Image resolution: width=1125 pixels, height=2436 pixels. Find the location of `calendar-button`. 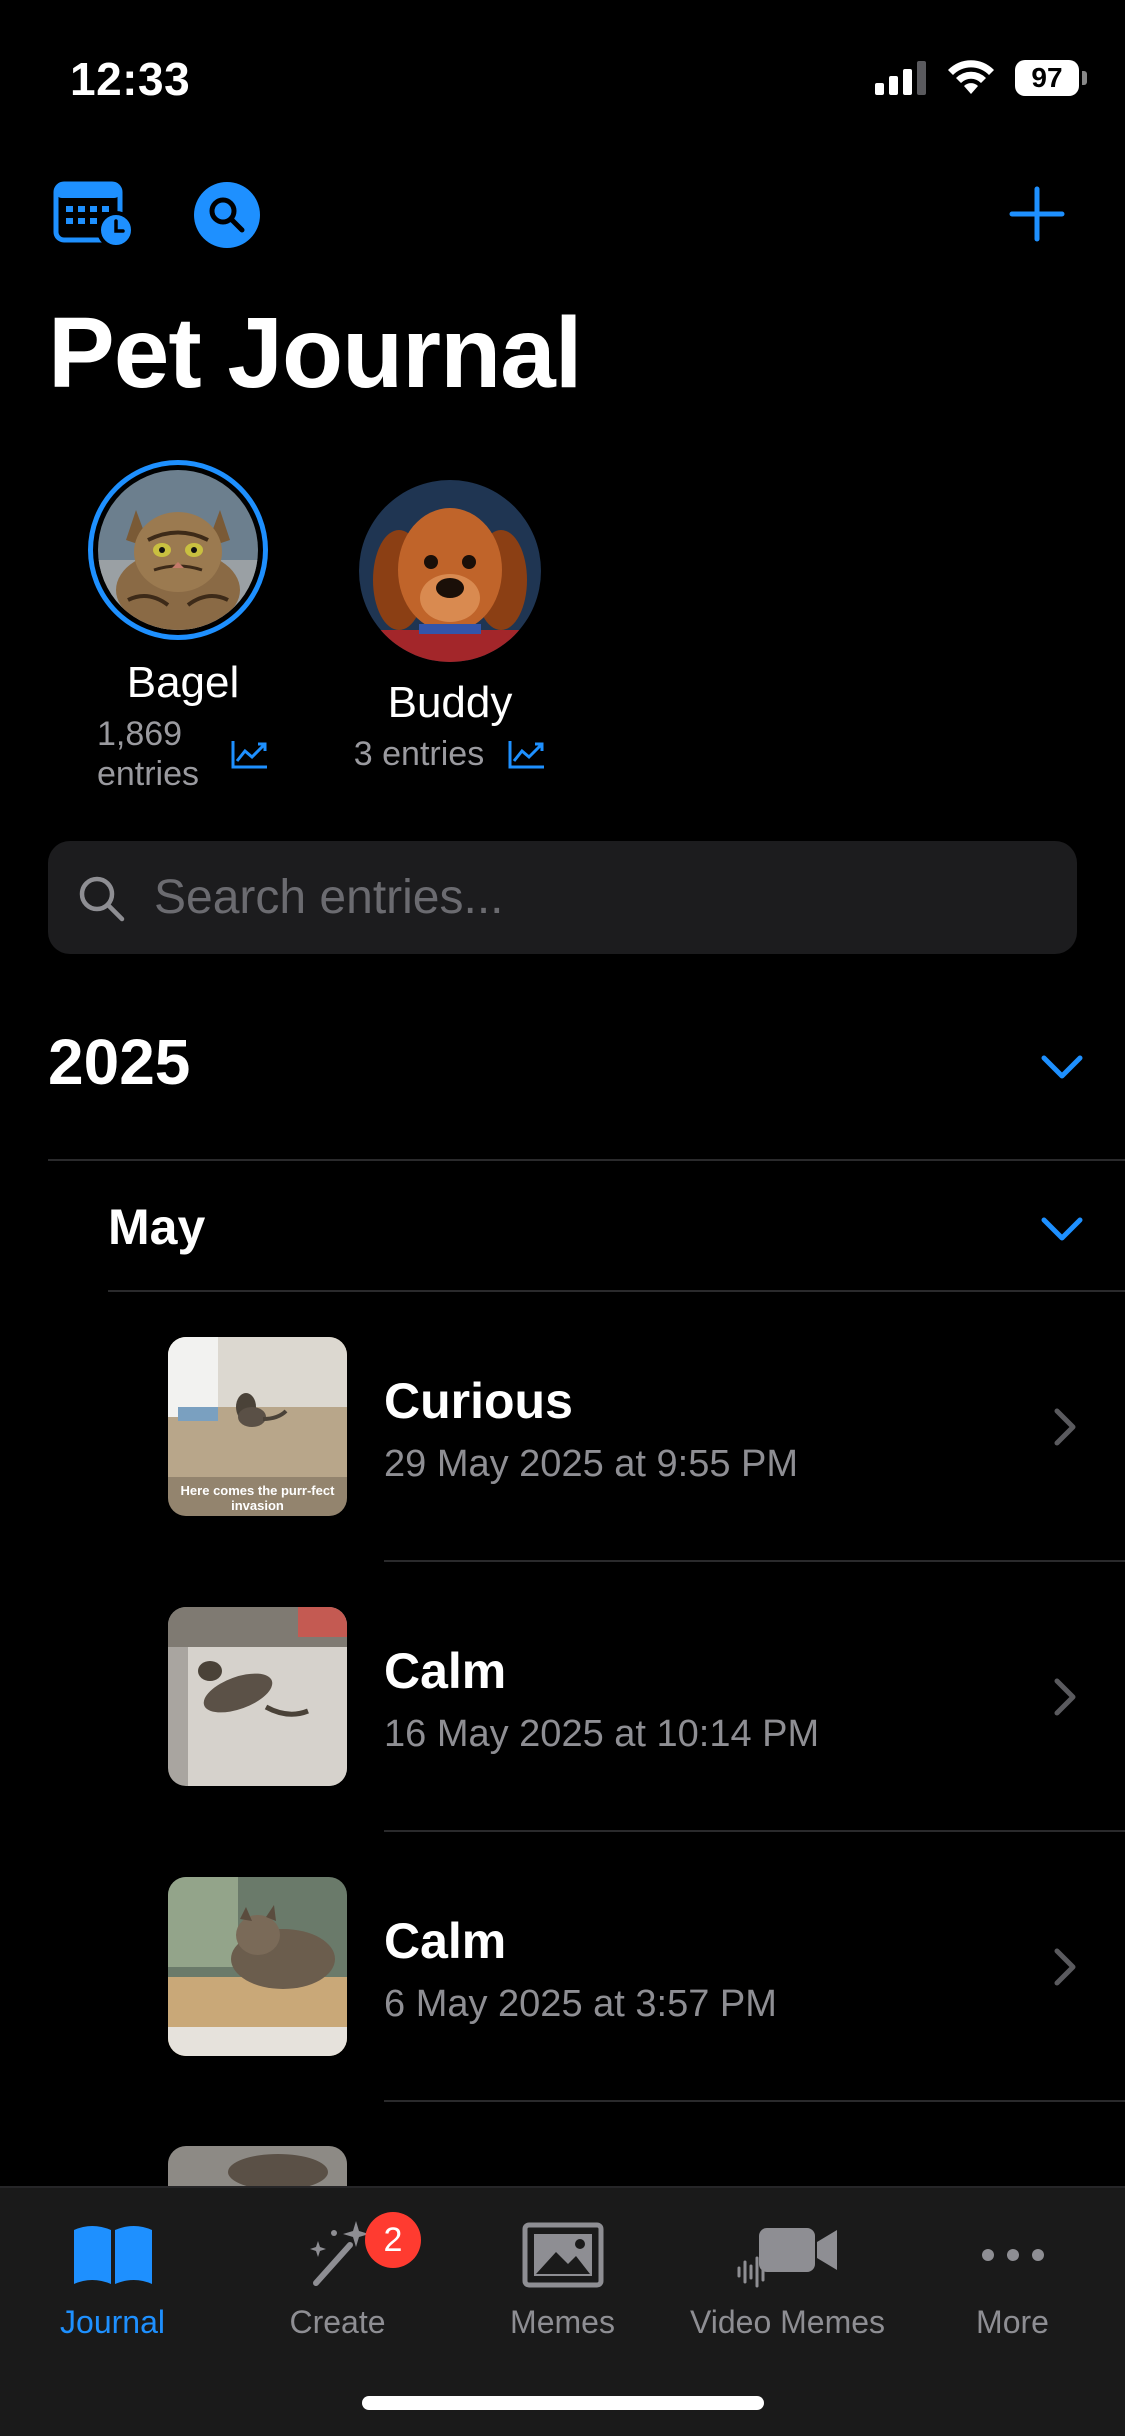

calendar-button is located at coordinates (94, 214).